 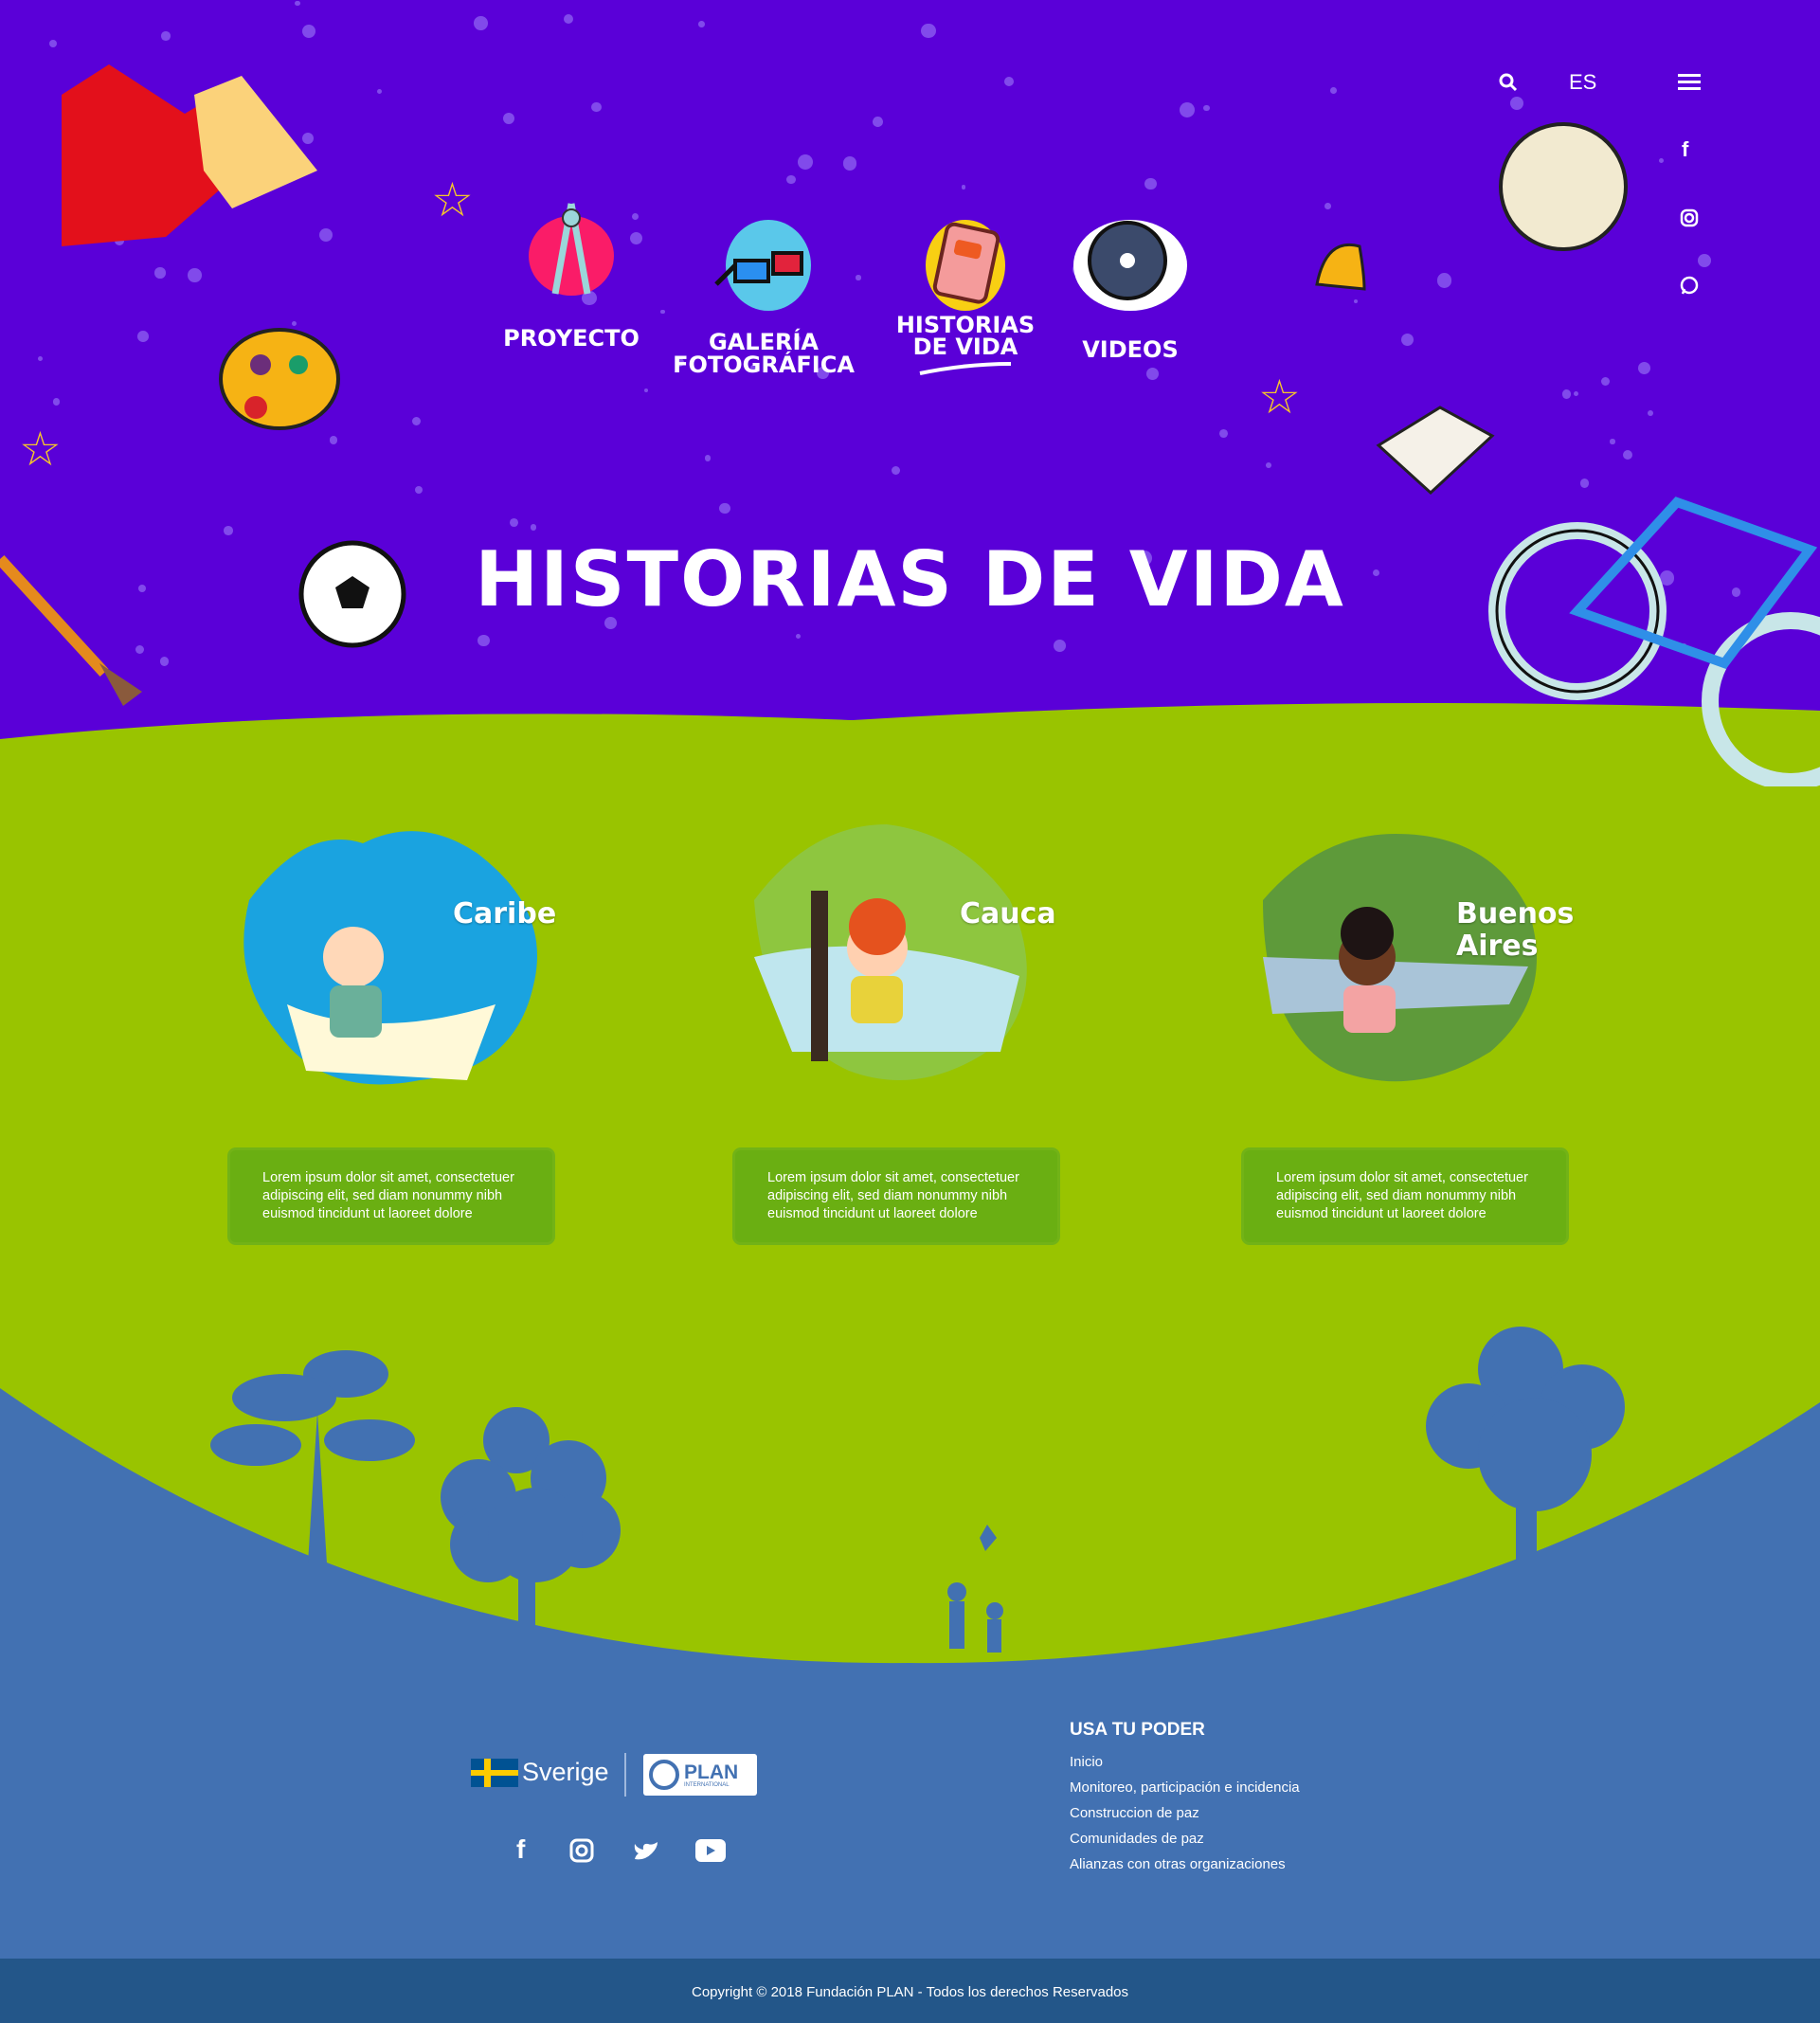 What do you see at coordinates (1690, 217) in the screenshot?
I see `instagram-icon` at bounding box center [1690, 217].